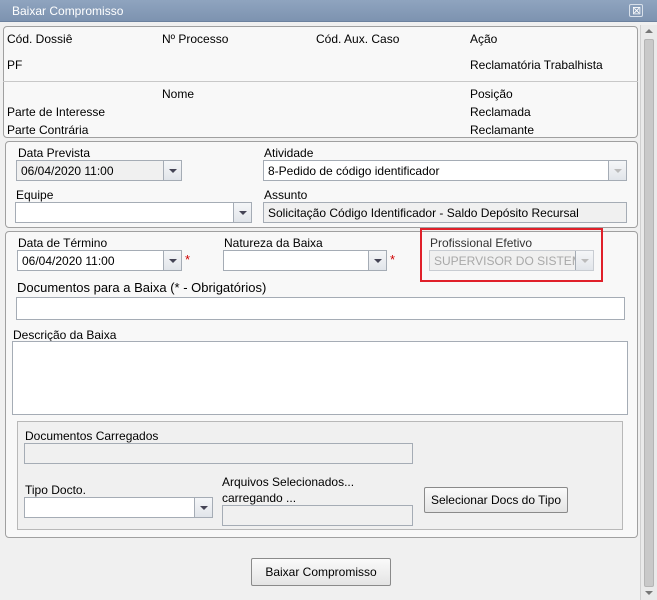  I want to click on scrollbar, so click(648, 312).